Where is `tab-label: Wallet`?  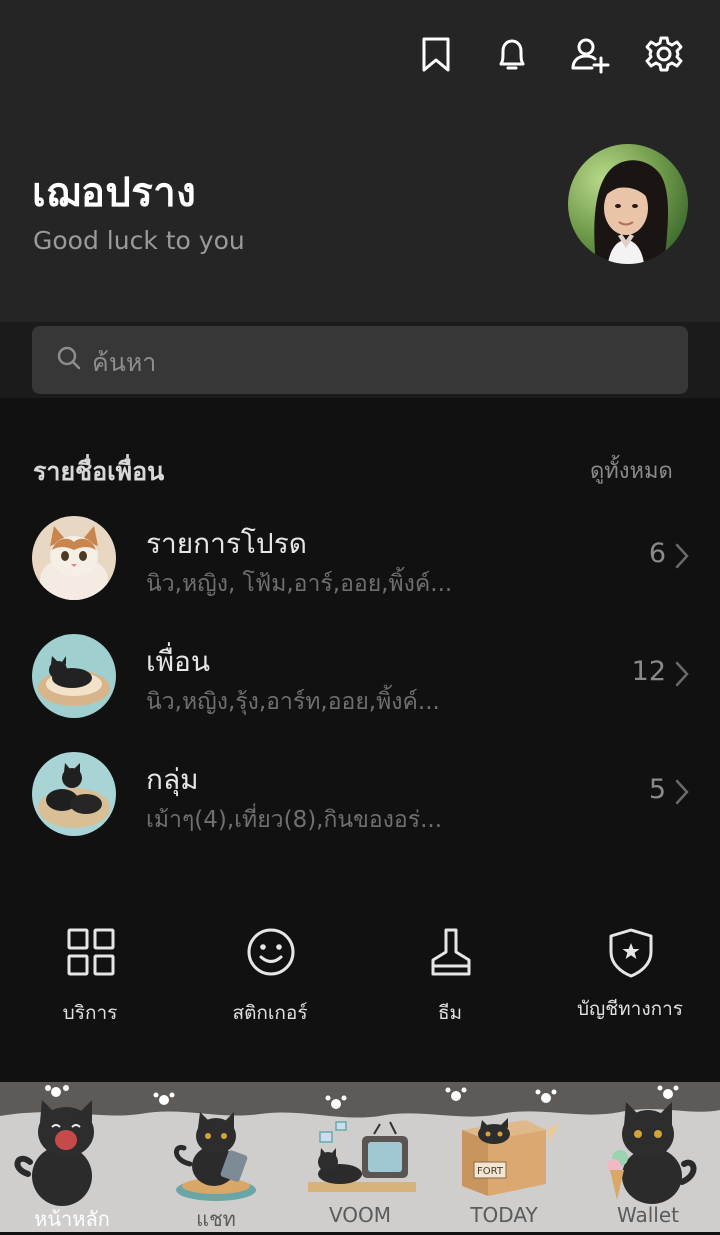
tab-label: Wallet is located at coordinates (647, 1215).